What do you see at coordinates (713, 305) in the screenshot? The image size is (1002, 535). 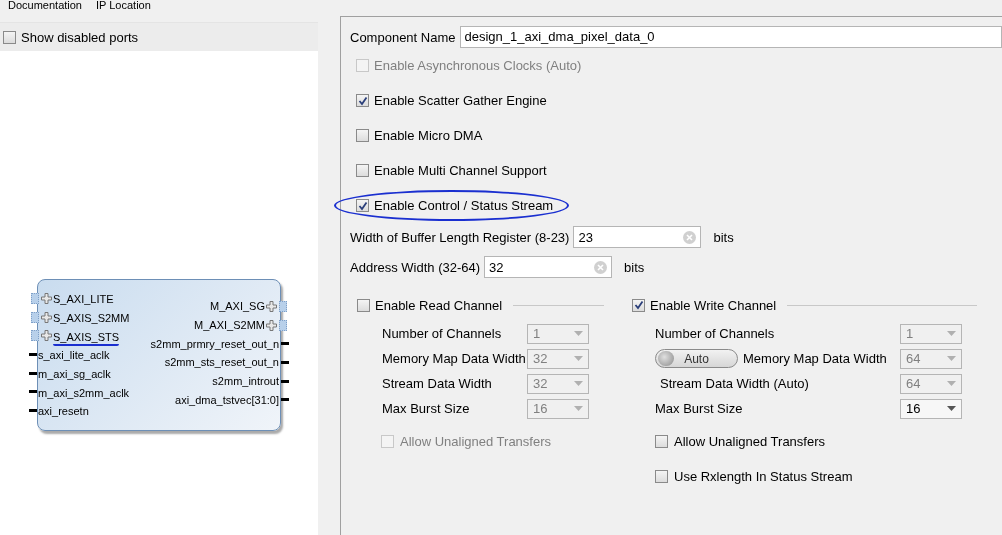 I see `group-label: Enable Write Channel` at bounding box center [713, 305].